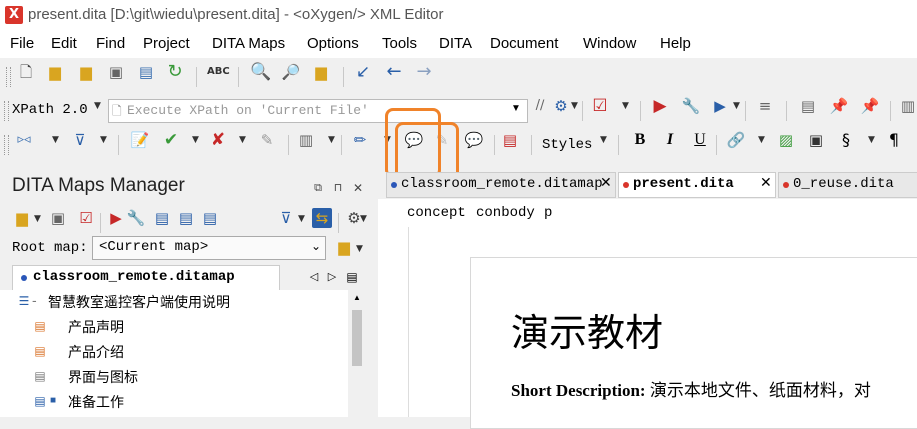  Describe the element at coordinates (175, 327) in the screenshot. I see `tree-item: ▤ 产品声明` at that location.